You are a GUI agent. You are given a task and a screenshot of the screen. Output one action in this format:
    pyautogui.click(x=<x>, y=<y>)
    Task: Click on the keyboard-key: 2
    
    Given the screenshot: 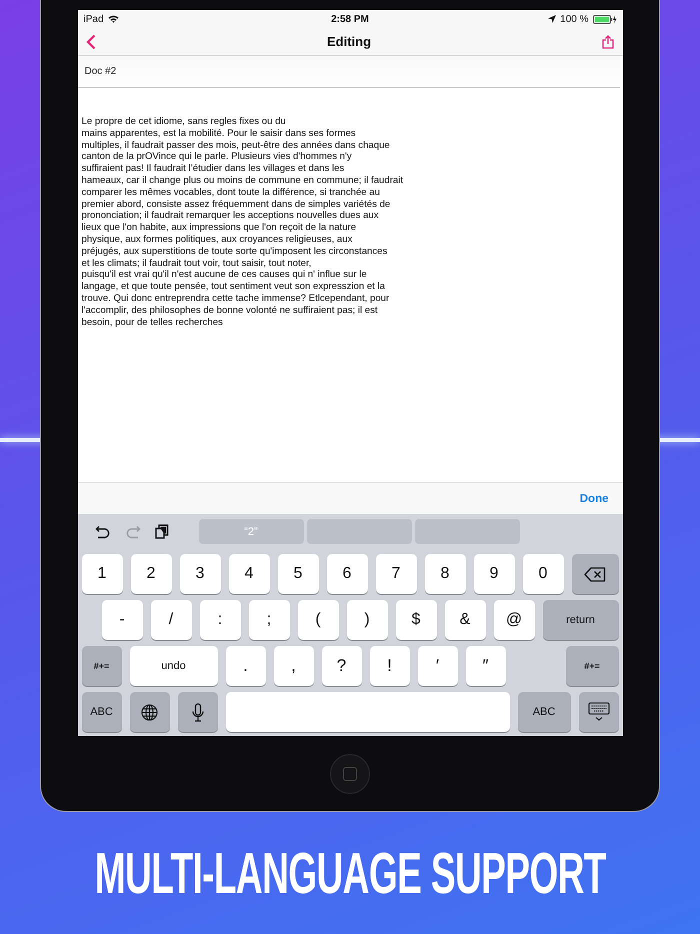 What is the action you would take?
    pyautogui.click(x=151, y=574)
    